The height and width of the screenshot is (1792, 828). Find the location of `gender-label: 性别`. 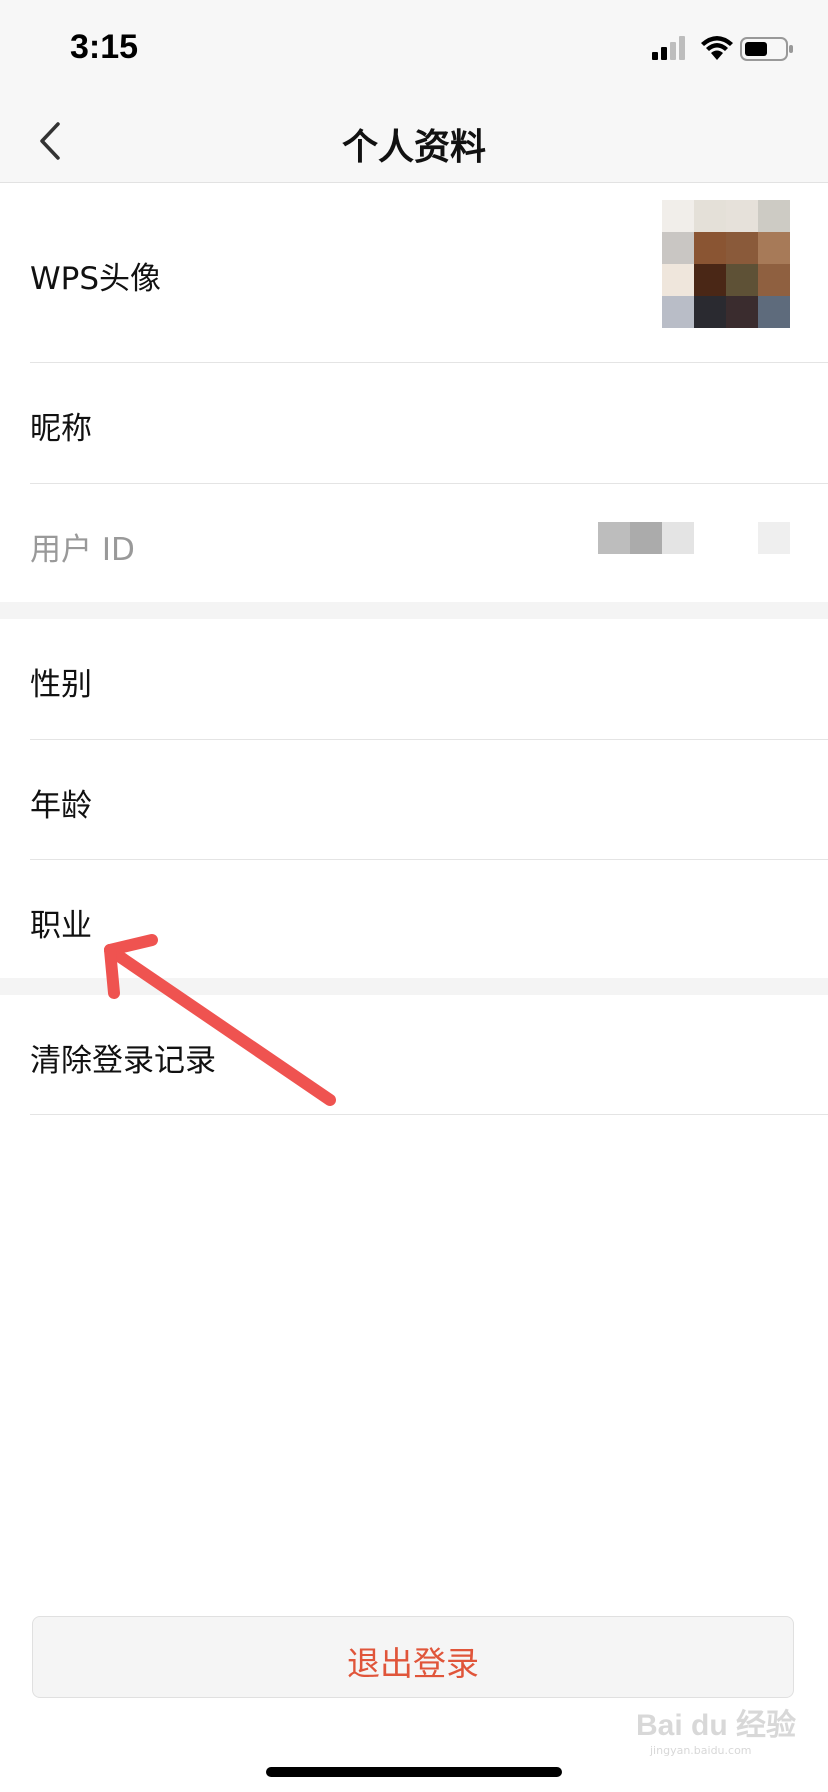

gender-label: 性别 is located at coordinates (61, 685).